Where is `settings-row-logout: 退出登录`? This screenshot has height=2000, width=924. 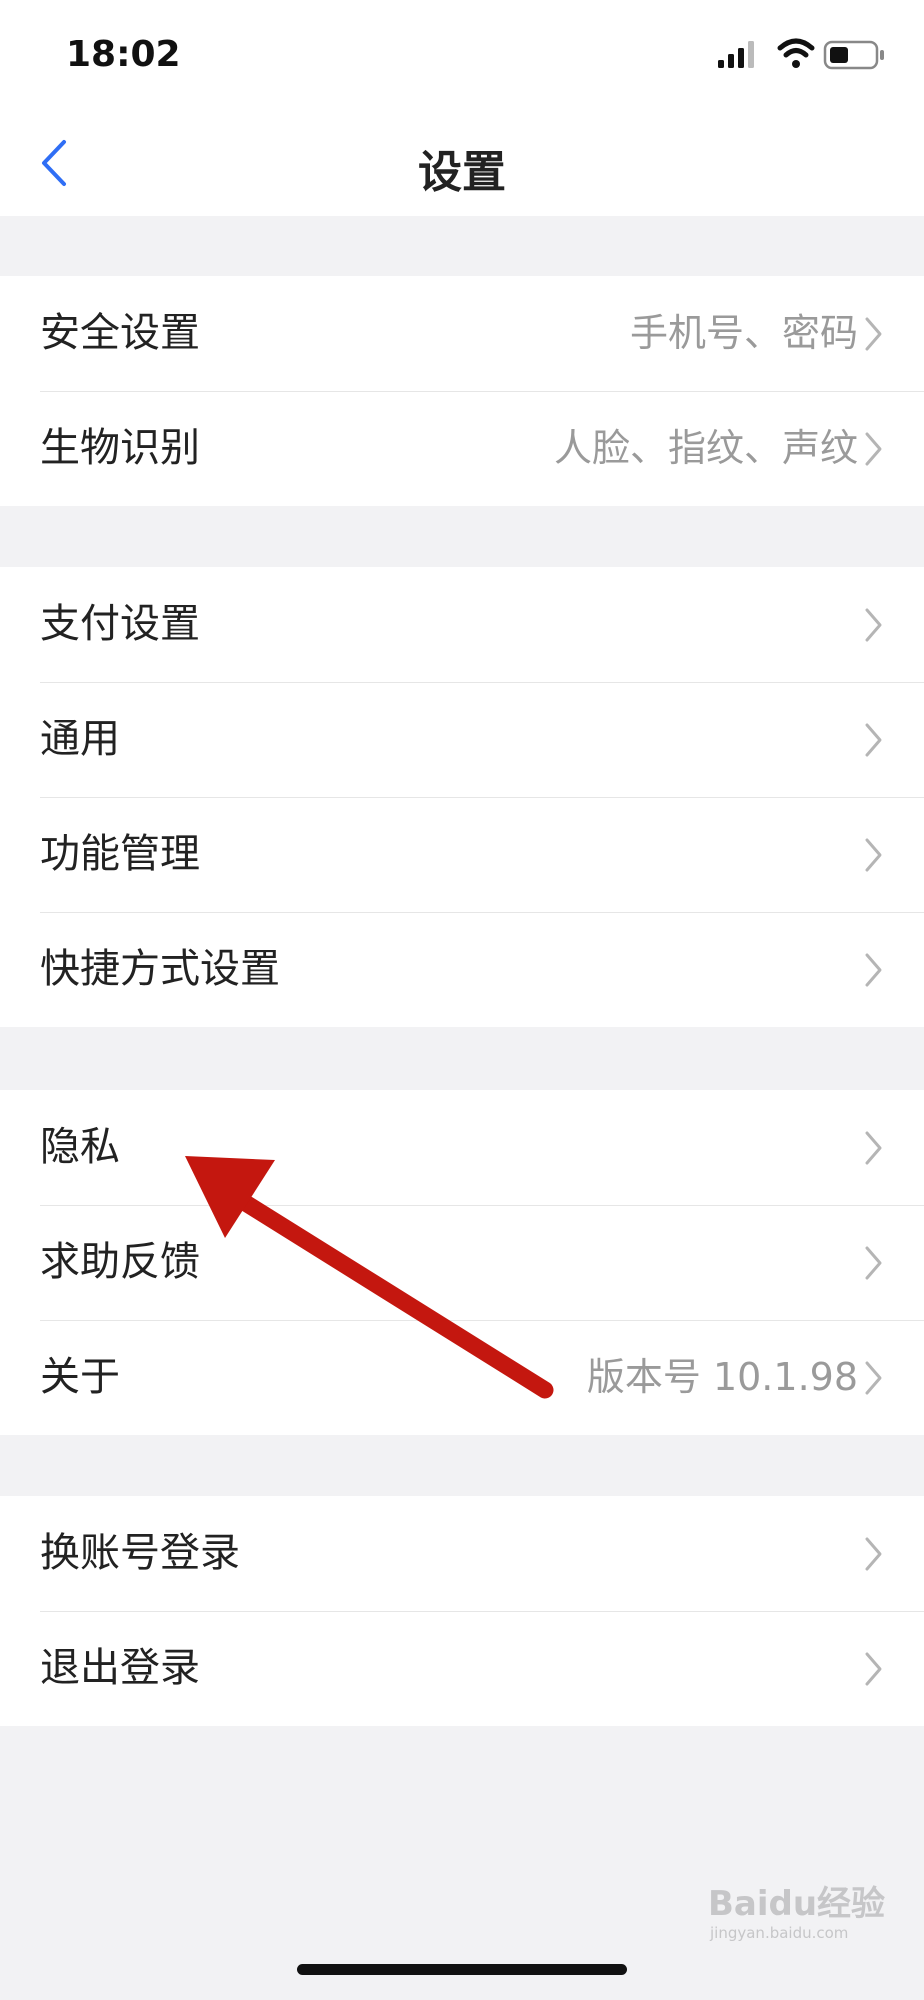 settings-row-logout: 退出登录 is located at coordinates (462, 1668).